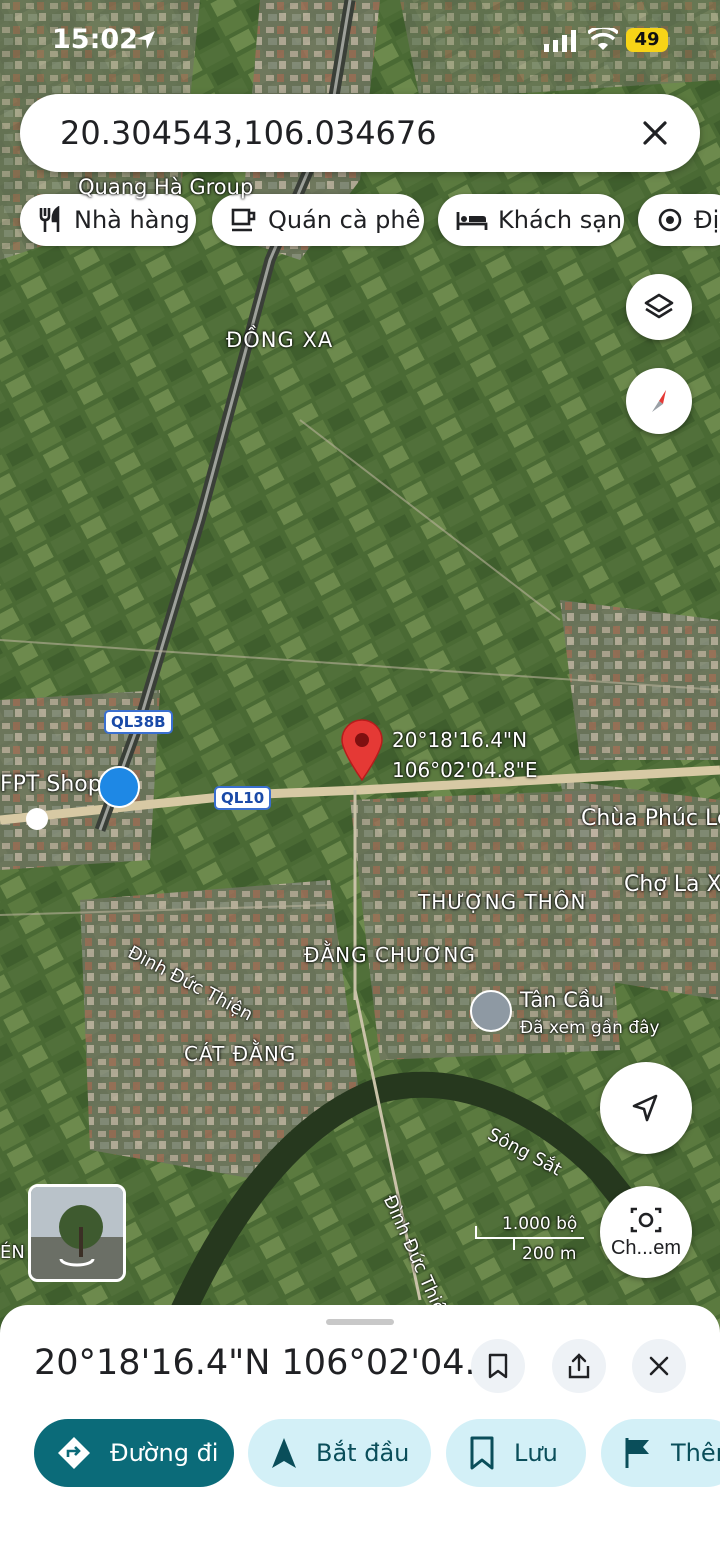 The image size is (720, 1557). Describe the element at coordinates (670, 220) in the screenshot. I see `landmark-icon` at that location.